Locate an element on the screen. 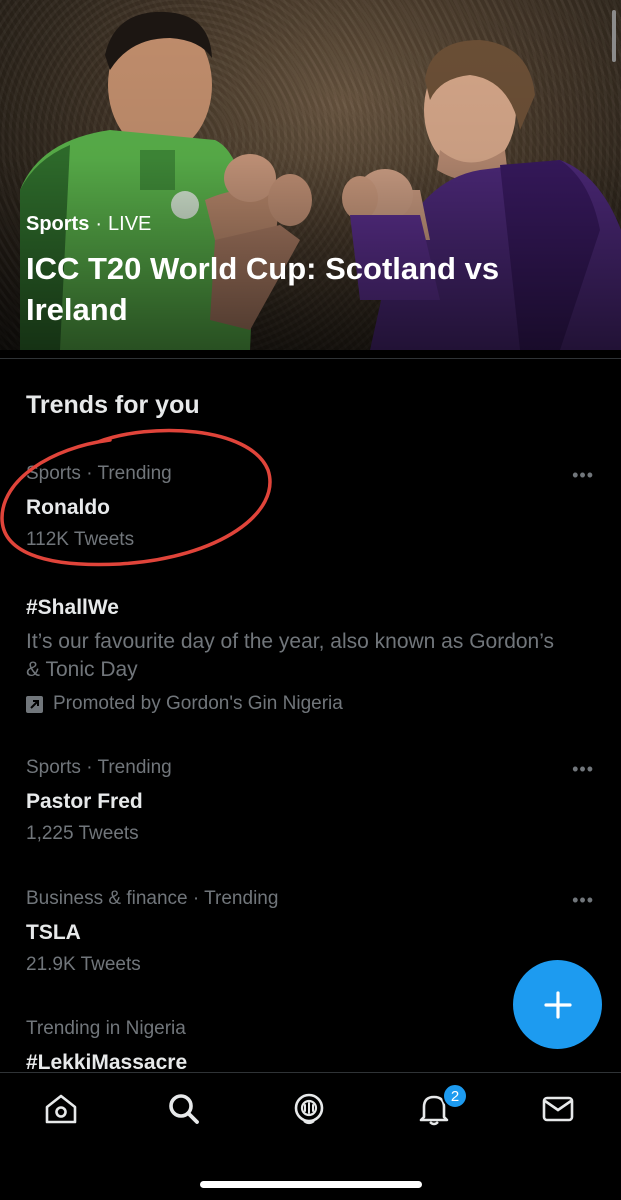 This screenshot has height=1200, width=621. home-indicator is located at coordinates (311, 1184).